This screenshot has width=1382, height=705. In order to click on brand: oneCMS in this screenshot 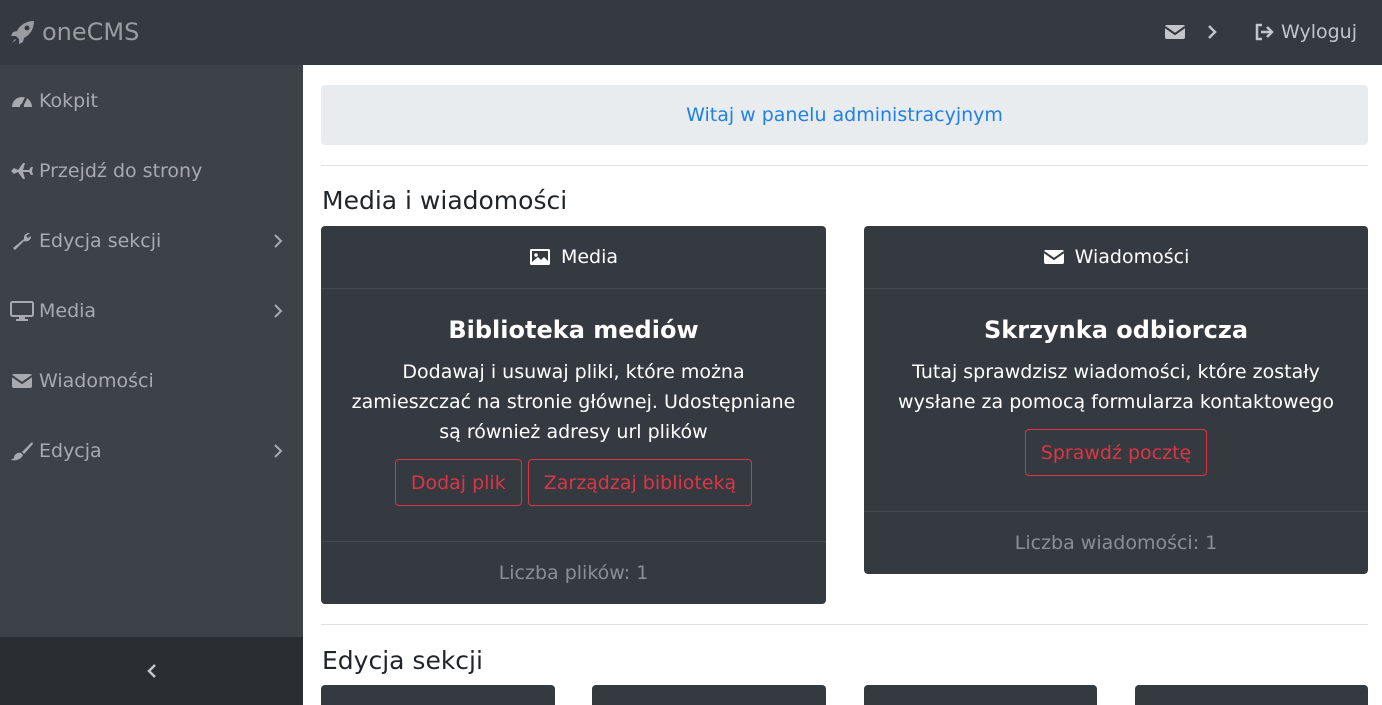, I will do `click(74, 32)`.